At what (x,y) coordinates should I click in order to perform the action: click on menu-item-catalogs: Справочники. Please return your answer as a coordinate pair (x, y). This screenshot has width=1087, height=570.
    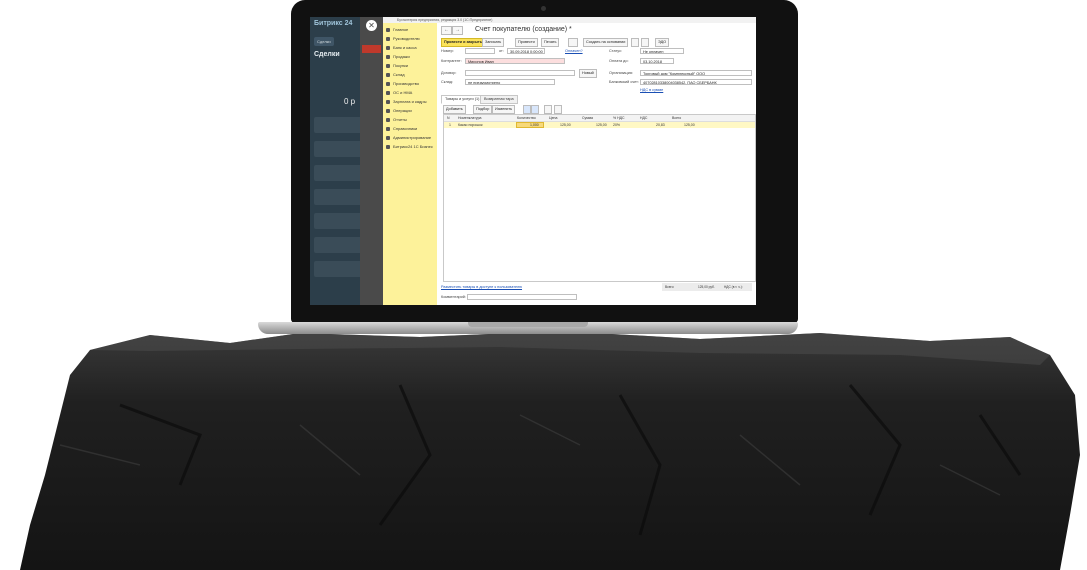
    Looking at the image, I should click on (401, 128).